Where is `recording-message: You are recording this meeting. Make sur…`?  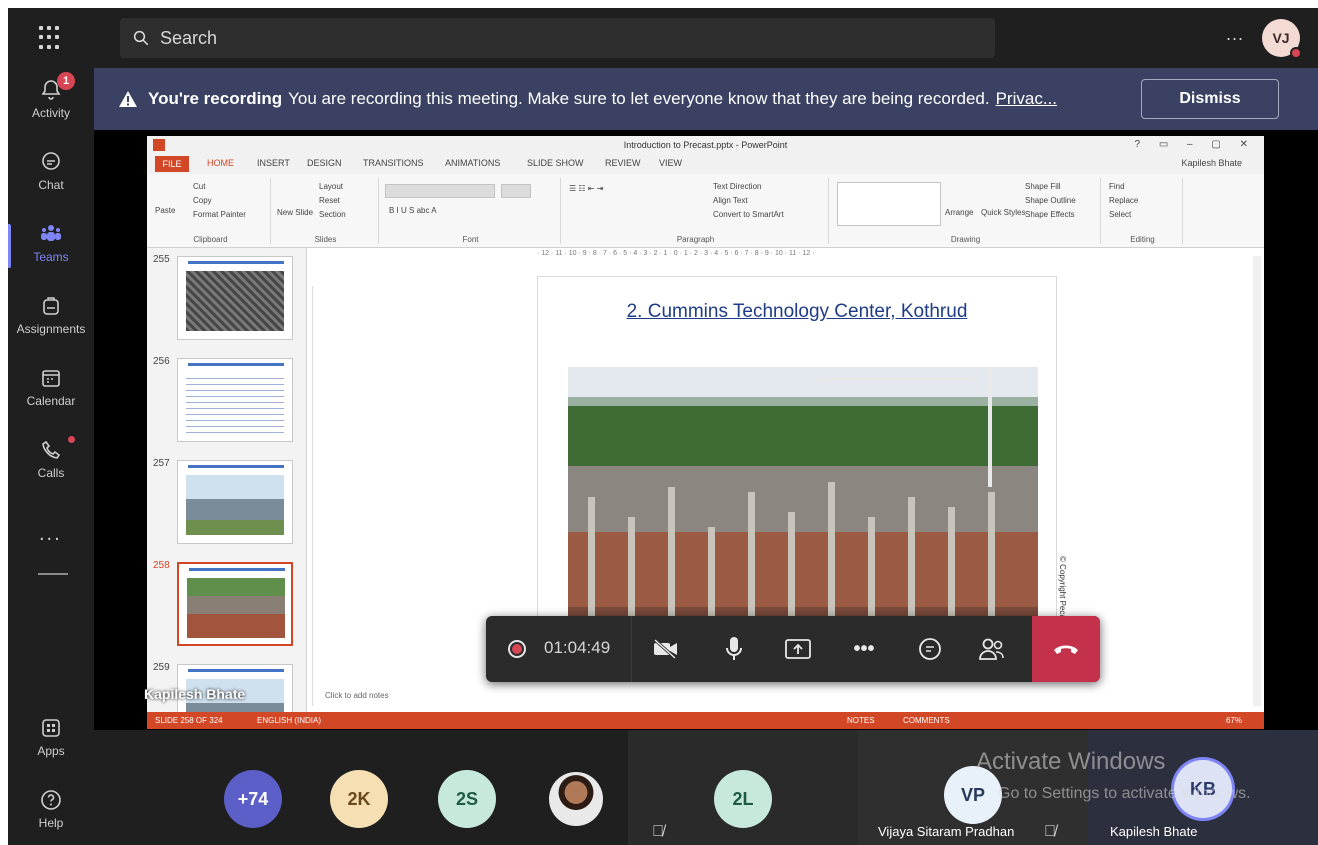
recording-message: You are recording this meeting. Make sur… is located at coordinates (639, 98).